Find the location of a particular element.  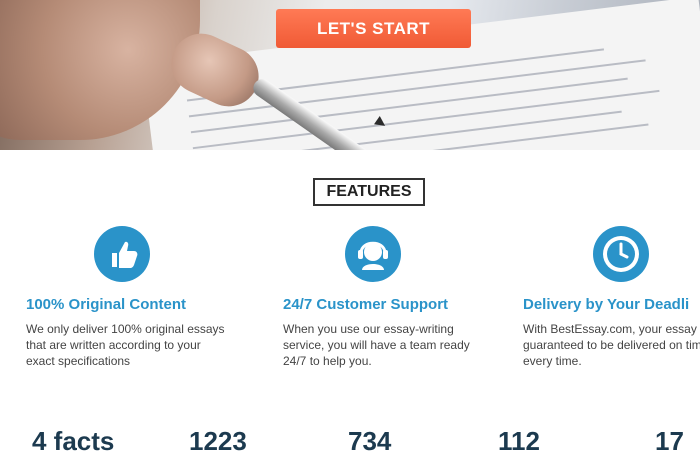

feature-title: 100% Original Content is located at coordinates (106, 304).